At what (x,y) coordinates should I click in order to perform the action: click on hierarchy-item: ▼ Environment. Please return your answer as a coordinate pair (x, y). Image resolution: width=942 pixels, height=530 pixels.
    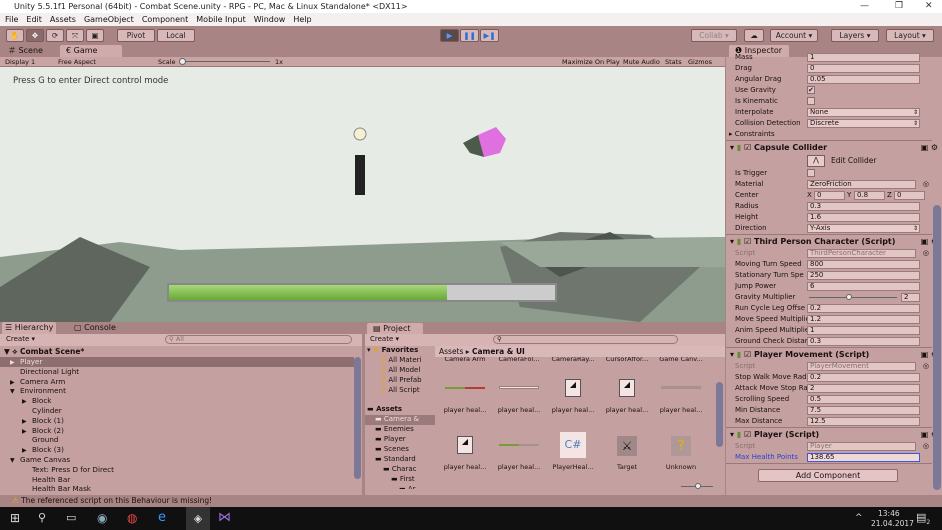
    Looking at the image, I should click on (177, 391).